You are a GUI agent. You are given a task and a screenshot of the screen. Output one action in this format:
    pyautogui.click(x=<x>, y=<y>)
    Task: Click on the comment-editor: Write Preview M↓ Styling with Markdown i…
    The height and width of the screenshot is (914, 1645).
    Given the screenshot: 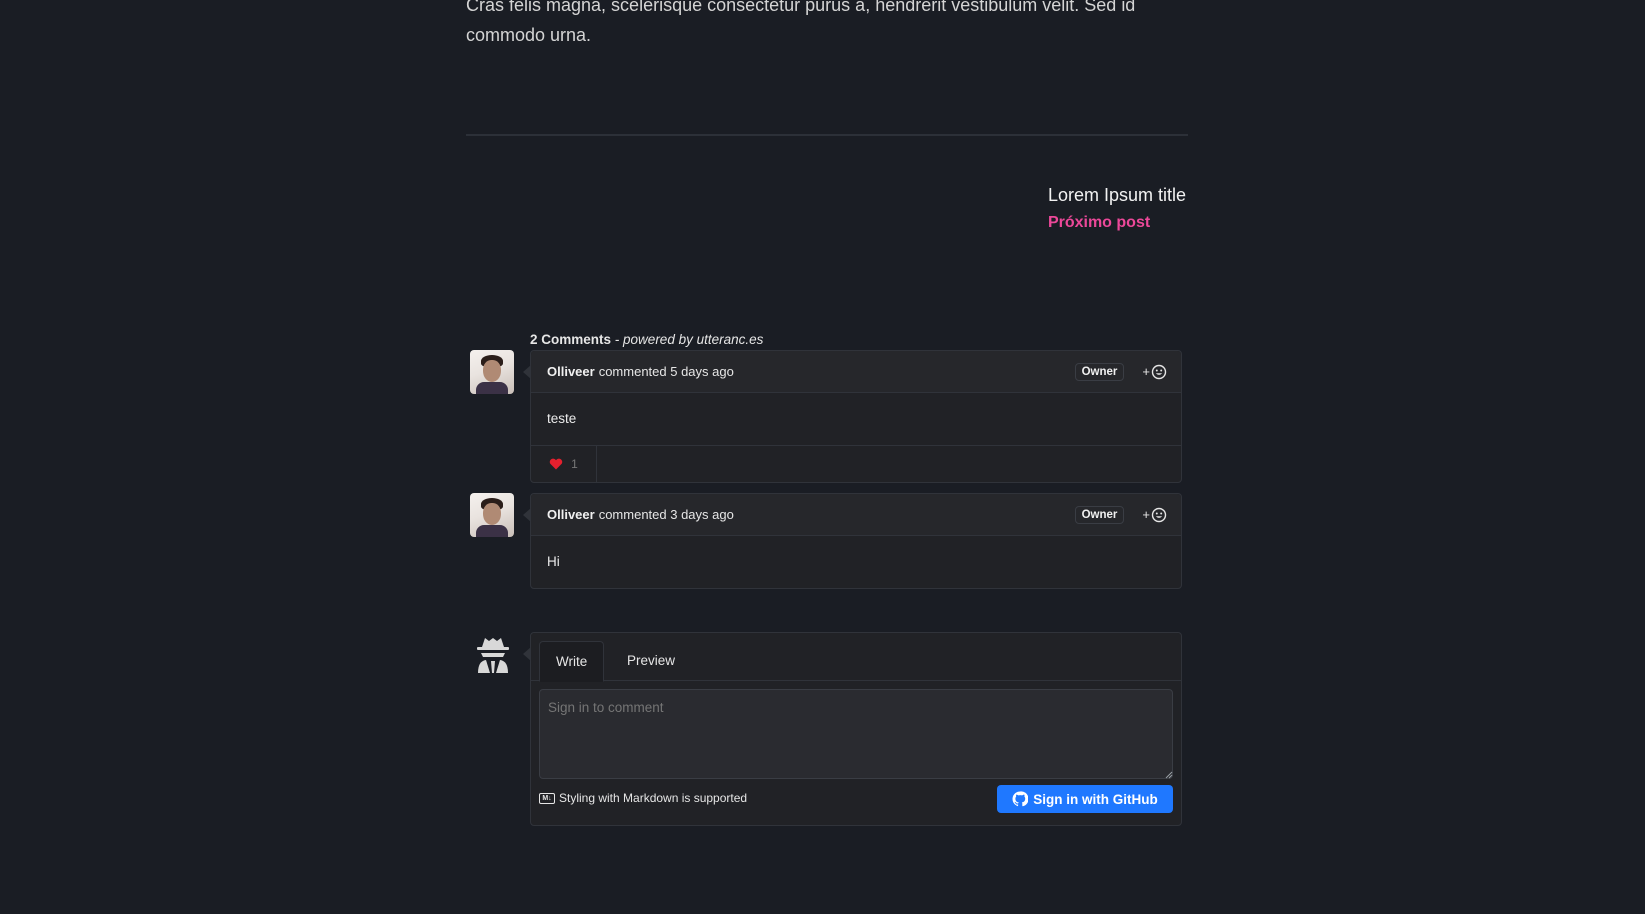 What is the action you would take?
    pyautogui.click(x=852, y=729)
    